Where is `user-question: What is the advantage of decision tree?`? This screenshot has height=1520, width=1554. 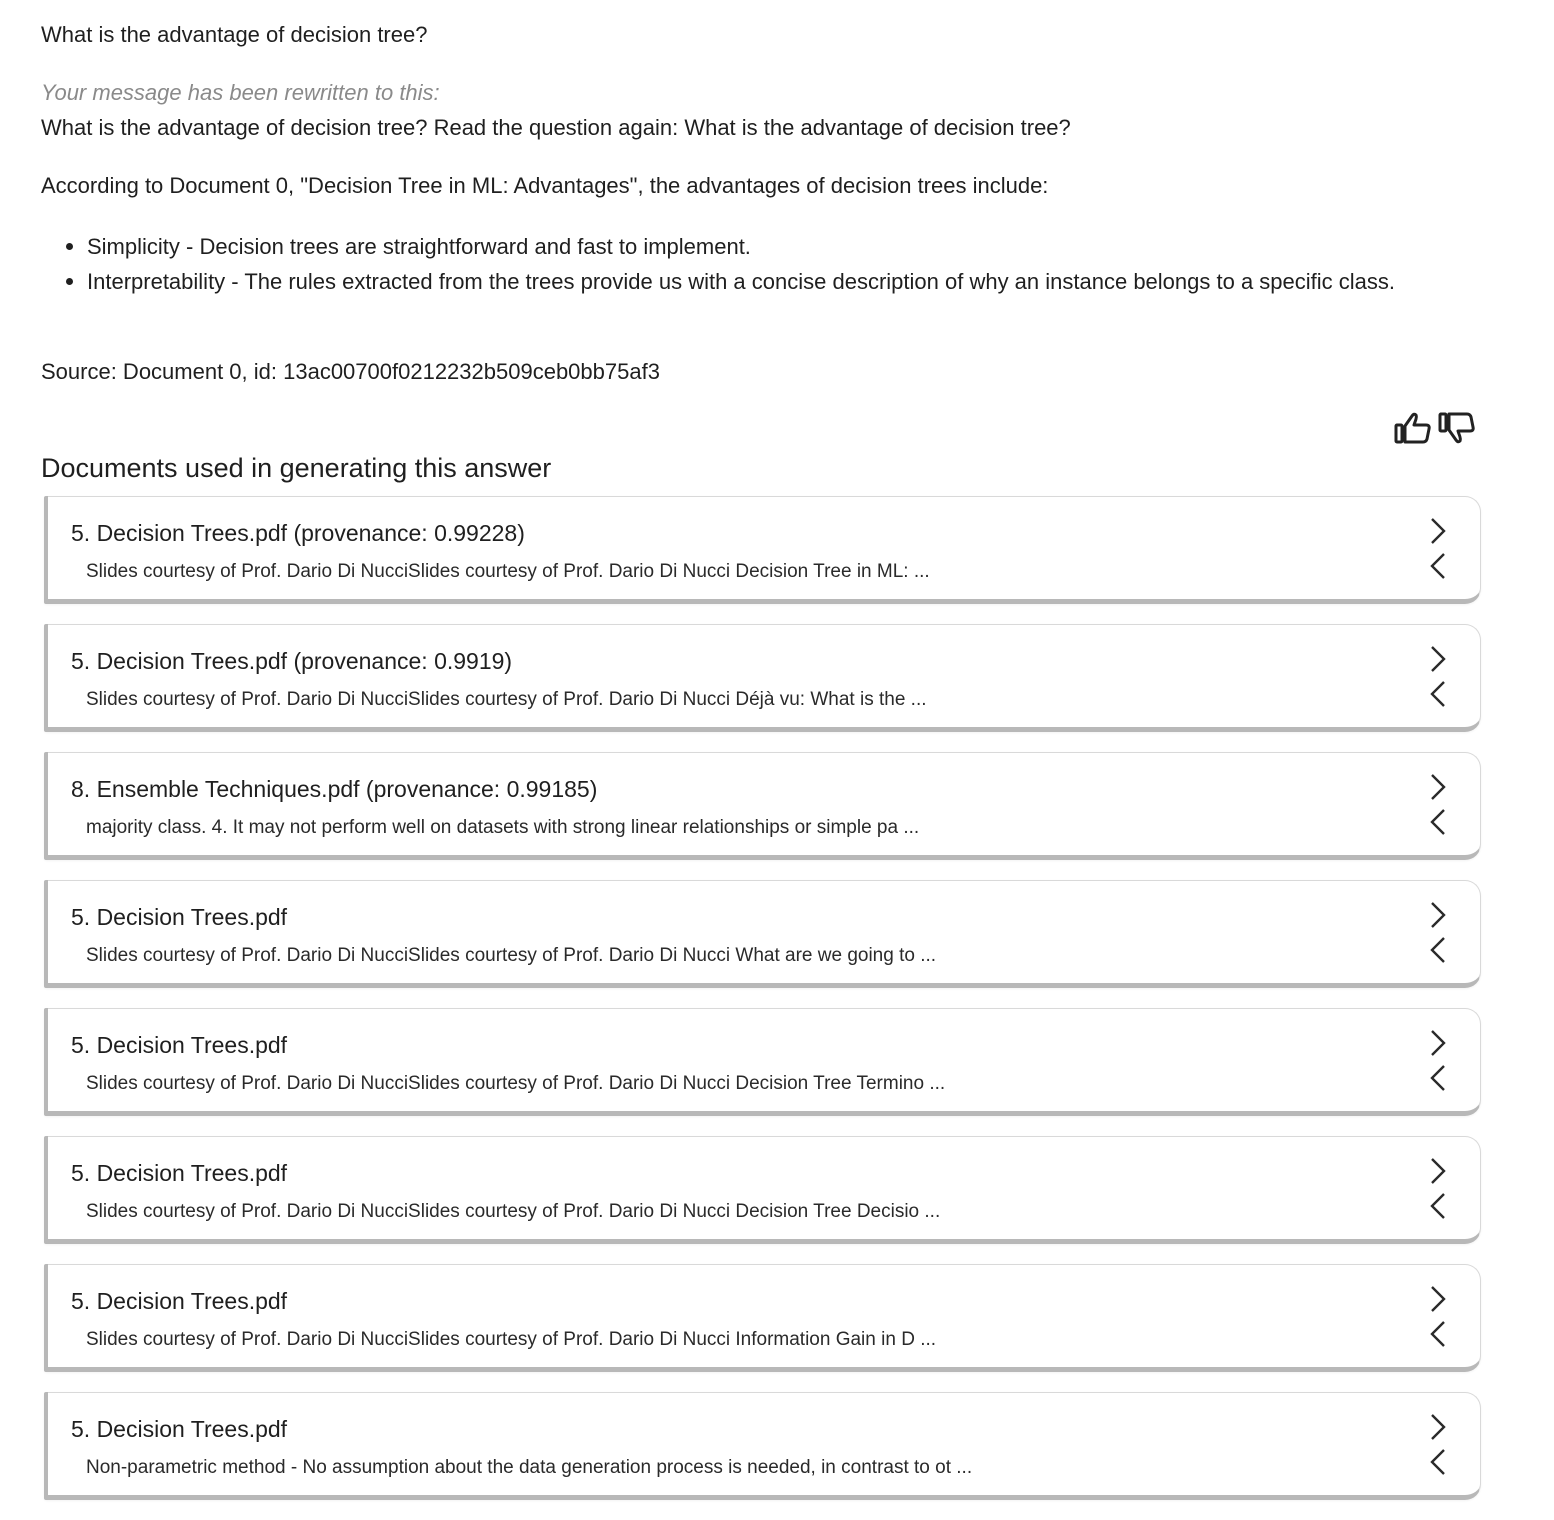
user-question: What is the advantage of decision tree? is located at coordinates (234, 34).